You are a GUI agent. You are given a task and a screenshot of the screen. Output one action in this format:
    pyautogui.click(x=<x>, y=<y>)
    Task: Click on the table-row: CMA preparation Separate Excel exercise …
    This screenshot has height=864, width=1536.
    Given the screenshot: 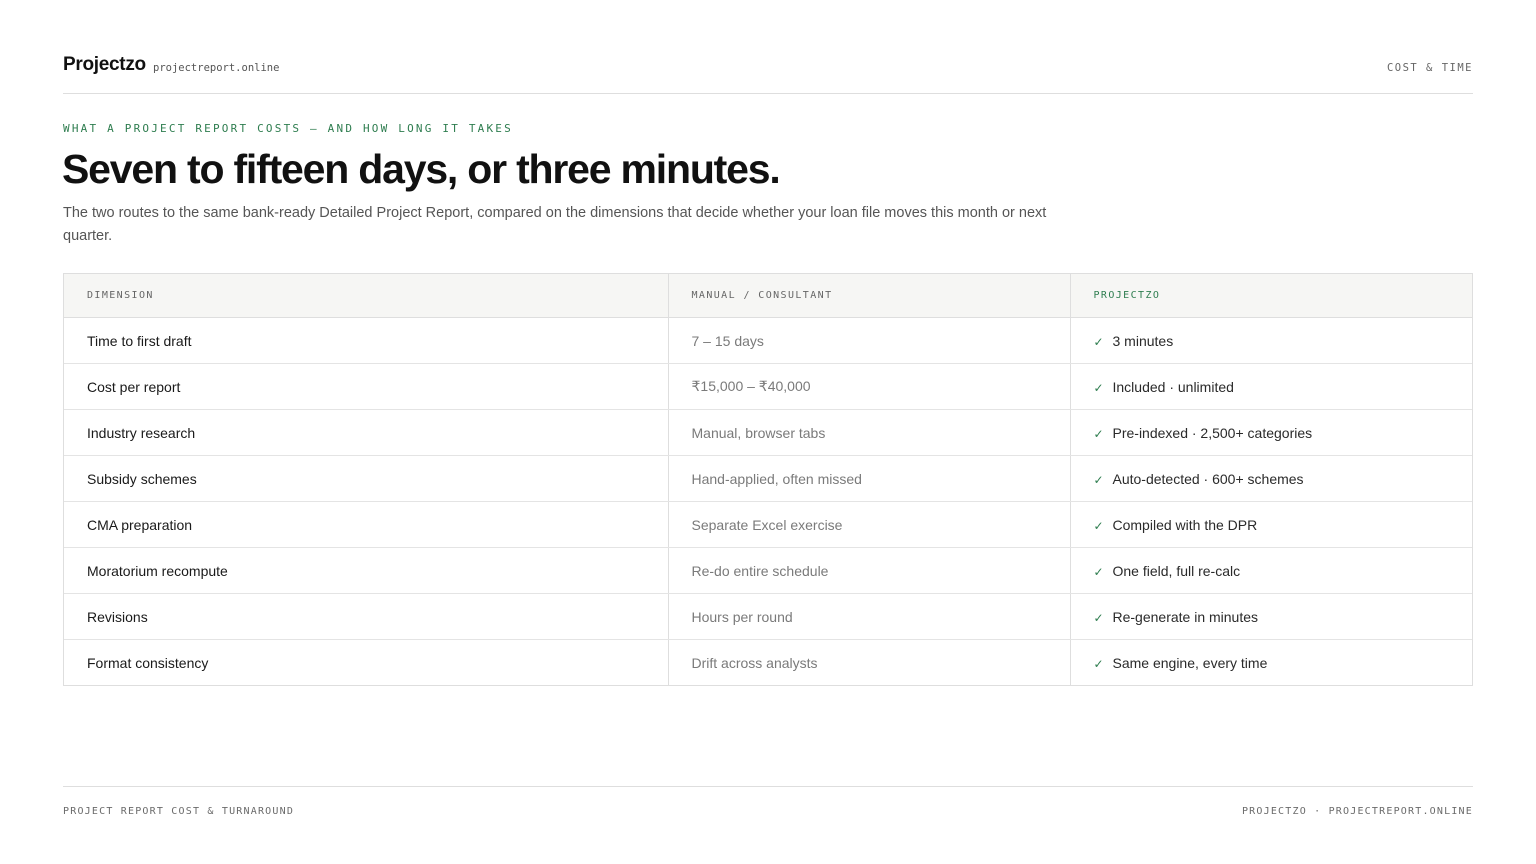 What is the action you would take?
    pyautogui.click(x=768, y=524)
    